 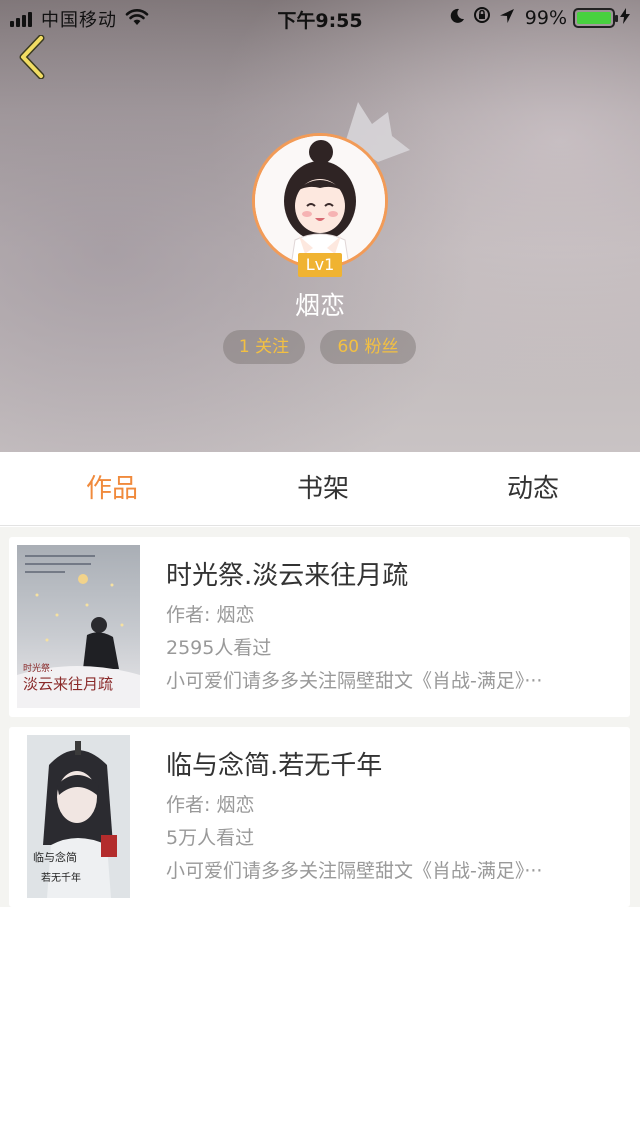 I want to click on book-cover: 时光祭. 淡云来往月疏, so click(x=78, y=626).